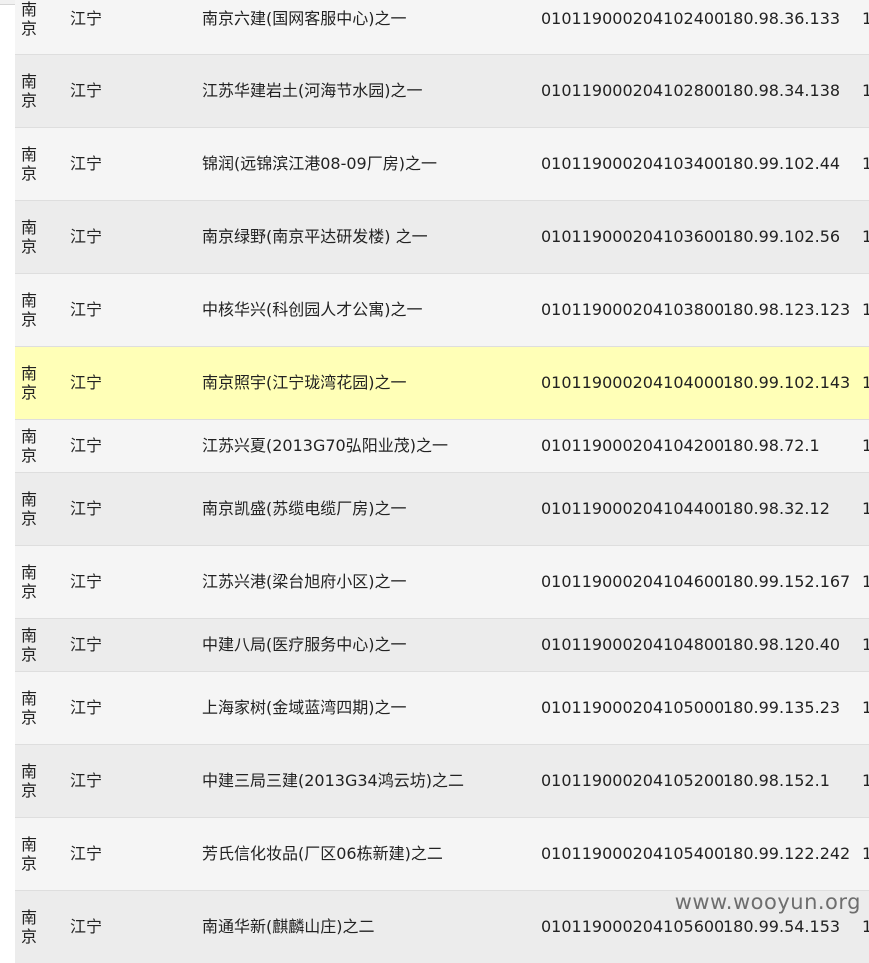 This screenshot has width=869, height=963. Describe the element at coordinates (633, 163) in the screenshot. I see `cell-id: 010119000204103400` at that location.